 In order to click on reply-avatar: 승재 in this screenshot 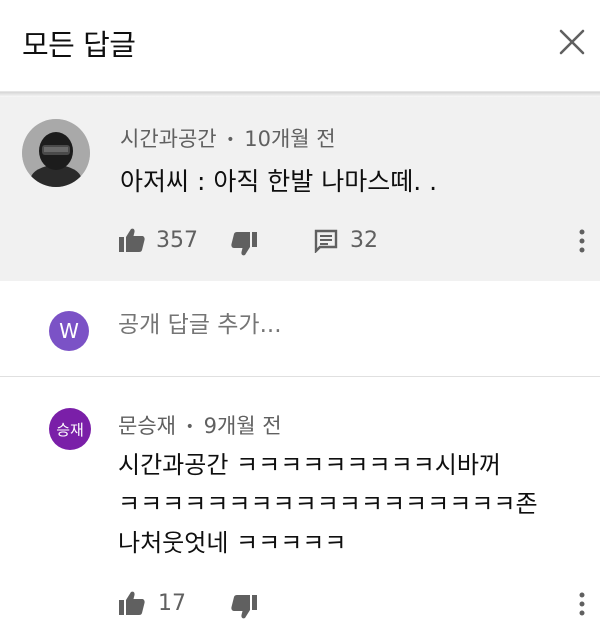, I will do `click(70, 429)`.